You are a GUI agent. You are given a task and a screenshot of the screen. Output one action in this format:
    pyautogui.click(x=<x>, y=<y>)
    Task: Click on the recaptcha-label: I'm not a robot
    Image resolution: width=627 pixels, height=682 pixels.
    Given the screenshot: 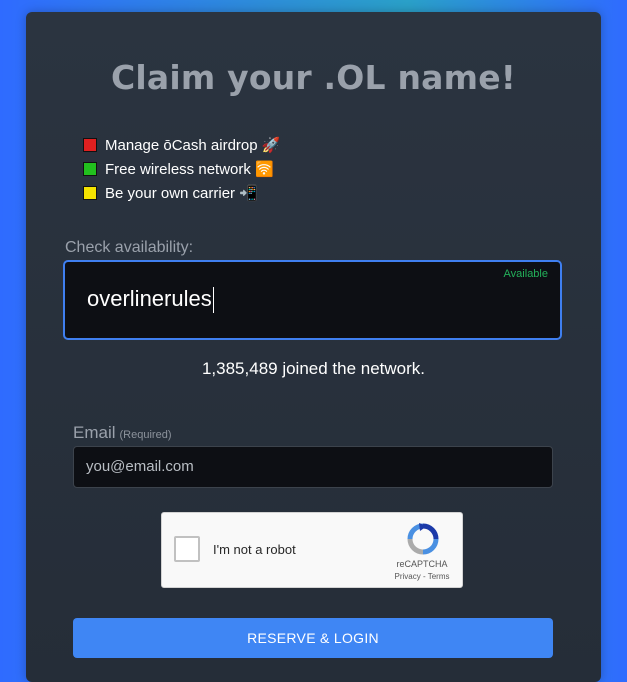 What is the action you would take?
    pyautogui.click(x=254, y=549)
    